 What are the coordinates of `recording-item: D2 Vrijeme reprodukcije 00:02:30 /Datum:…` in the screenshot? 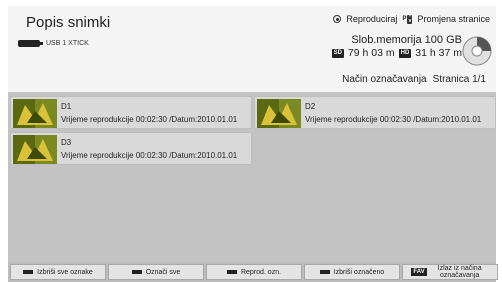 It's located at (375, 112).